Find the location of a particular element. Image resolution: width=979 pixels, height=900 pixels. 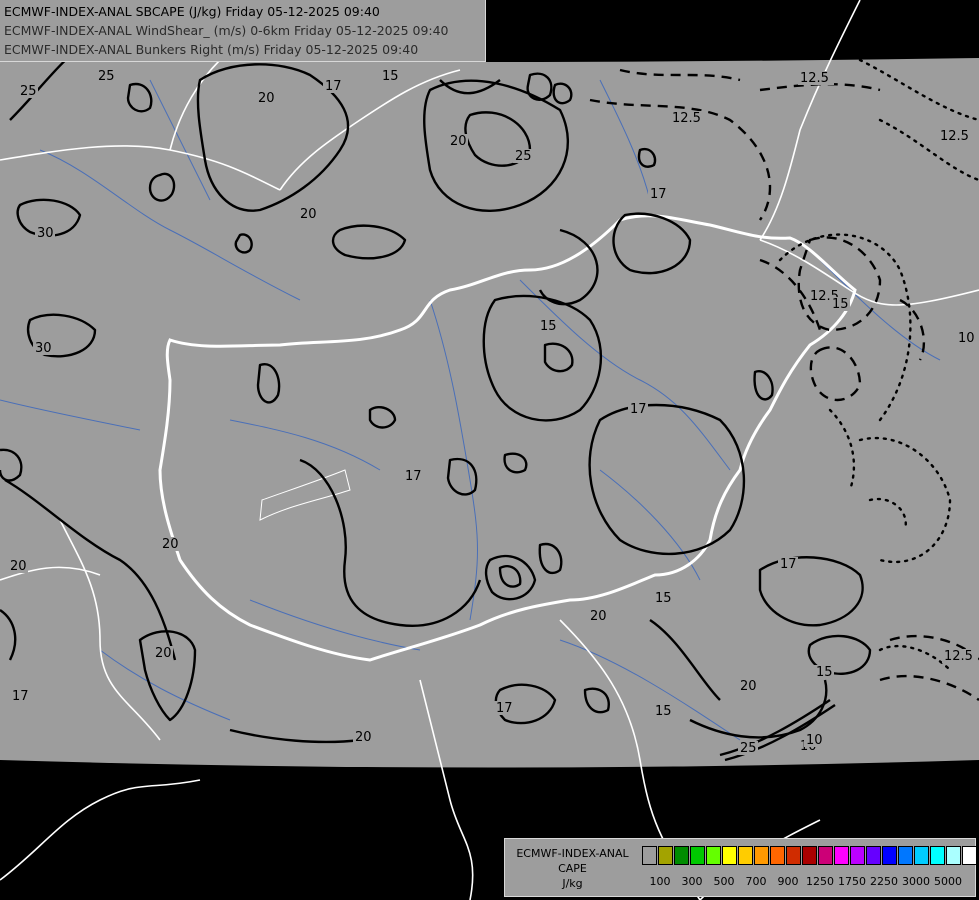

legend-tick-label: 300 is located at coordinates (692, 881).